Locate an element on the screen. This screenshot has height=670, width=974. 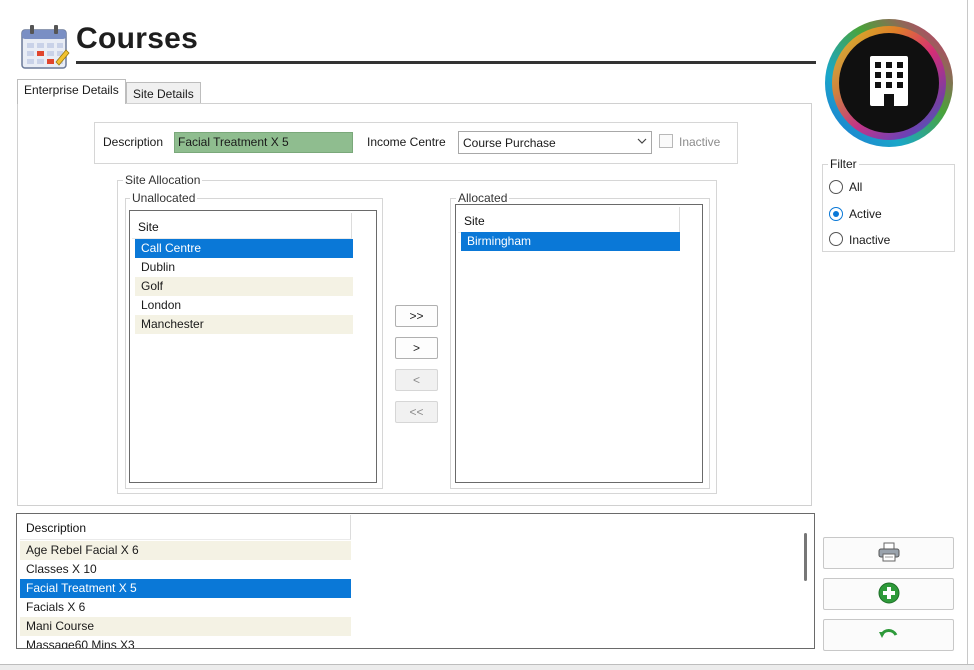
list-item: London is located at coordinates (244, 305).